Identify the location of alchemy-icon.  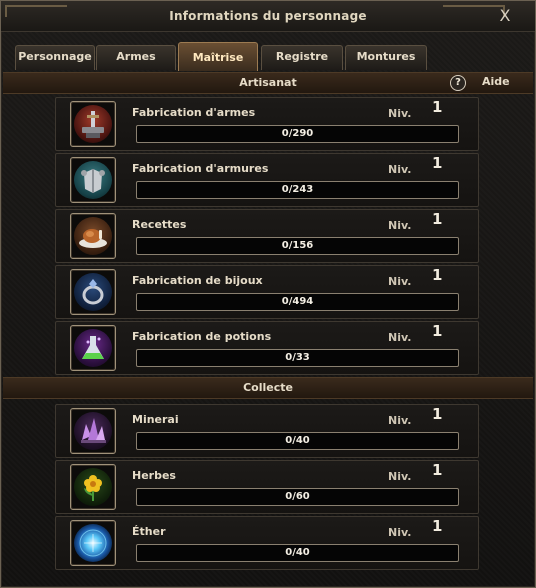
(93, 348).